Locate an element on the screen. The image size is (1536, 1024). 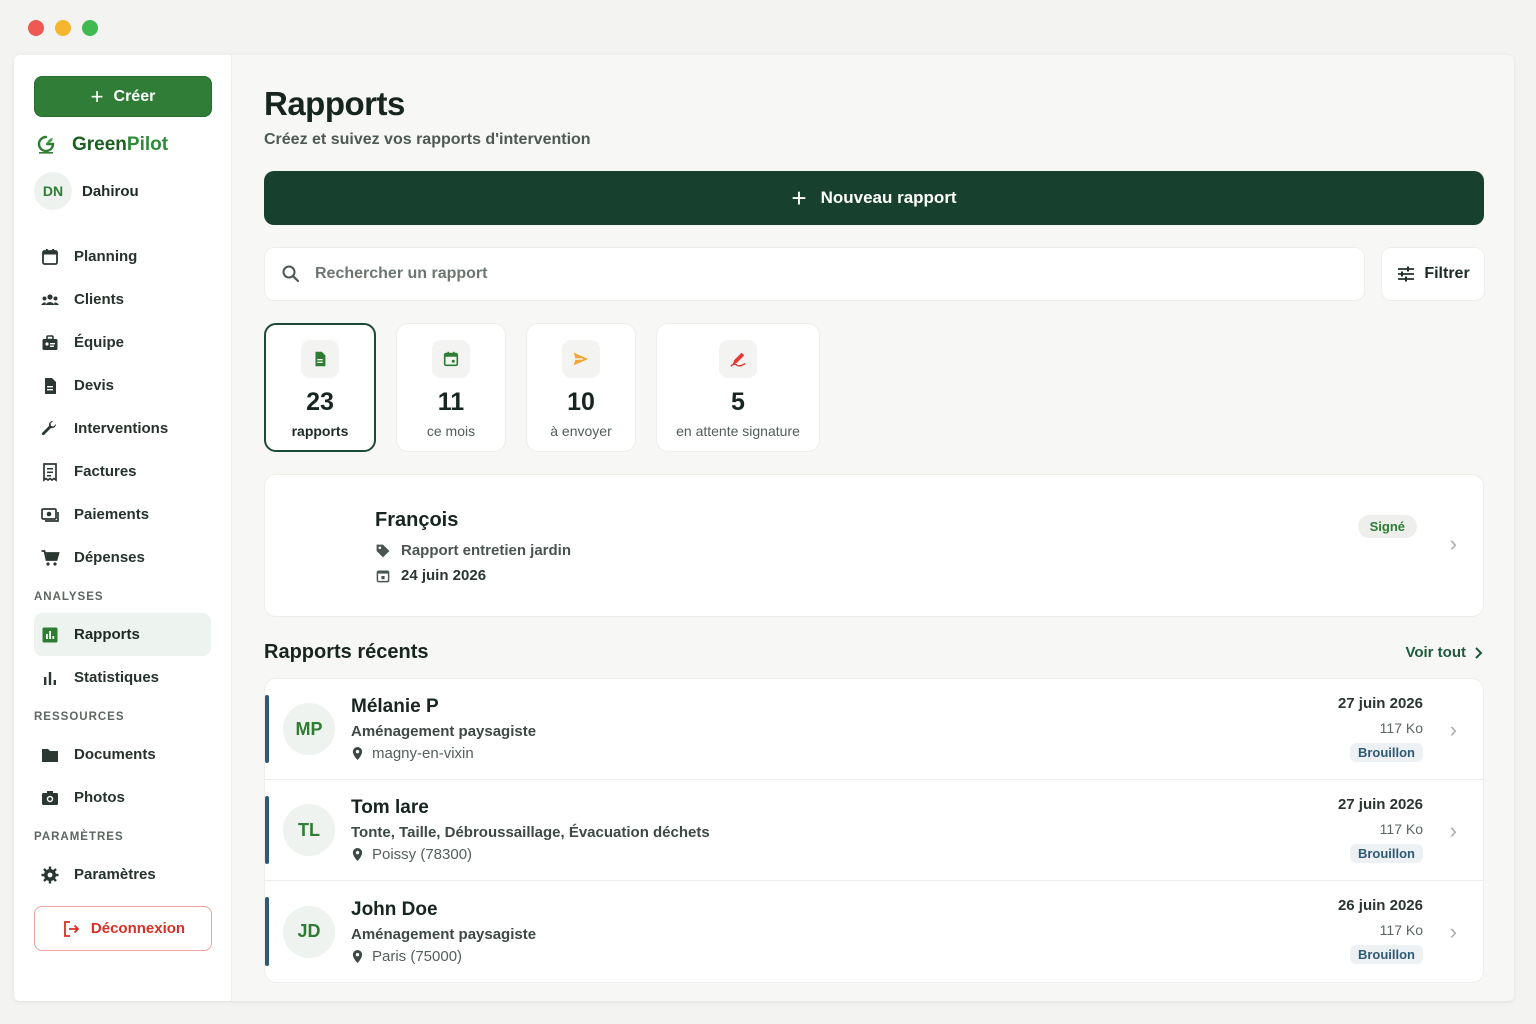
search-row: Filtrer is located at coordinates (874, 274).